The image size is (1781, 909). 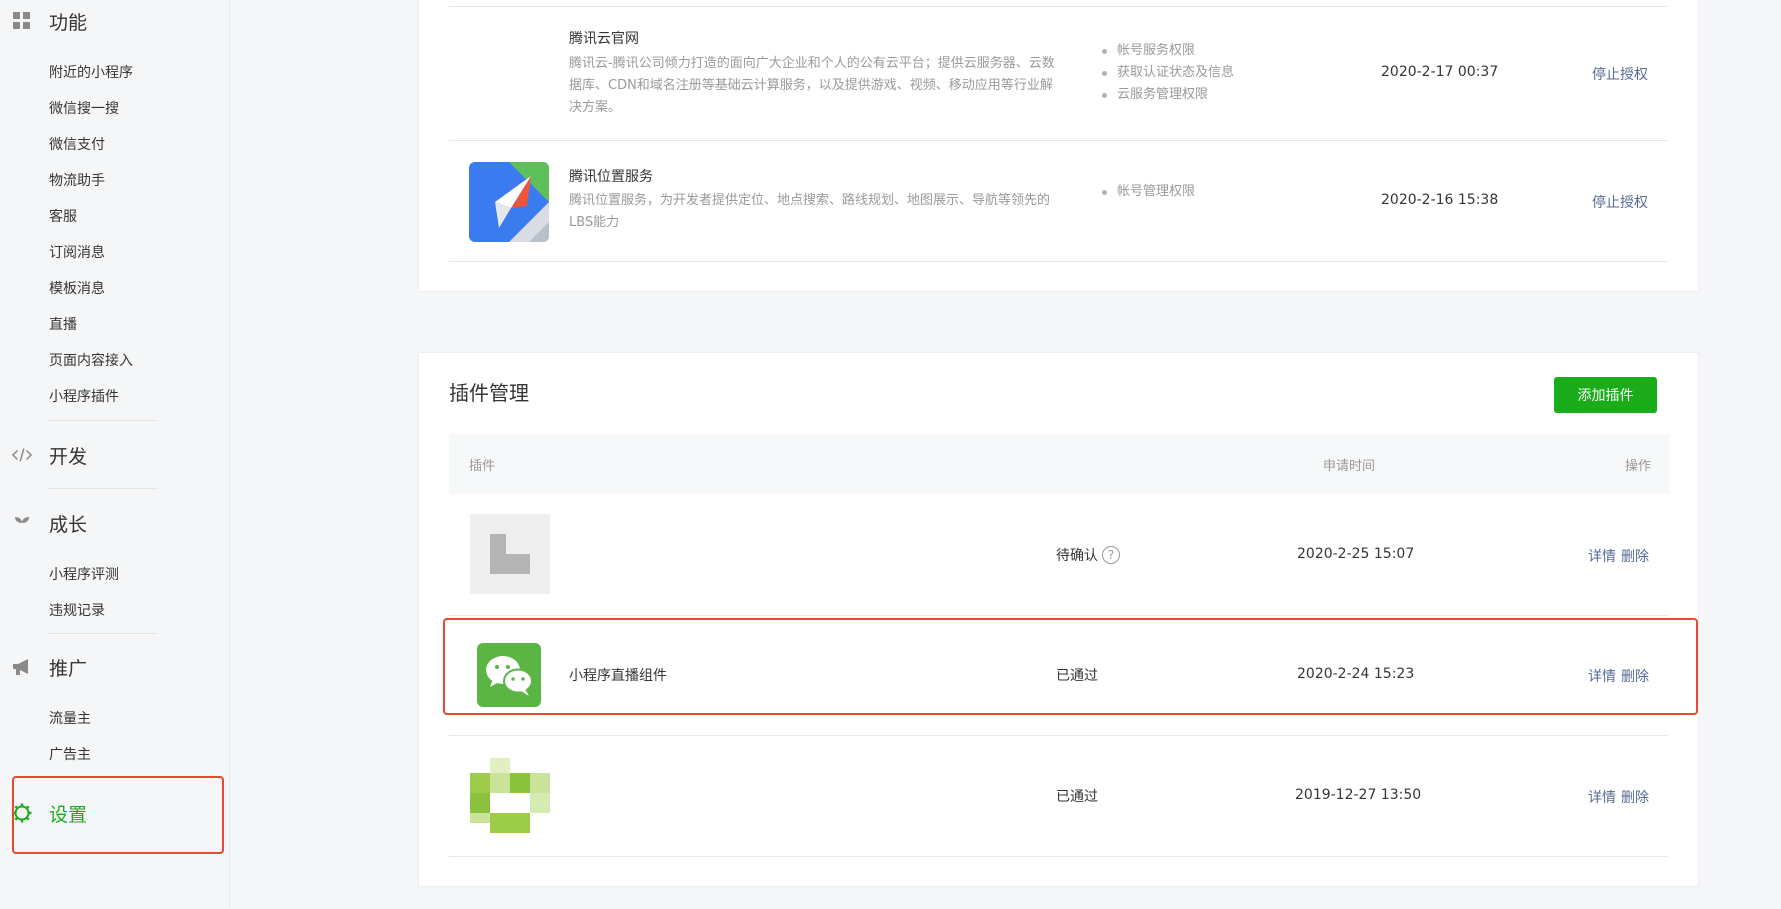 I want to click on sidebar-section-label: 功能, so click(x=68, y=22).